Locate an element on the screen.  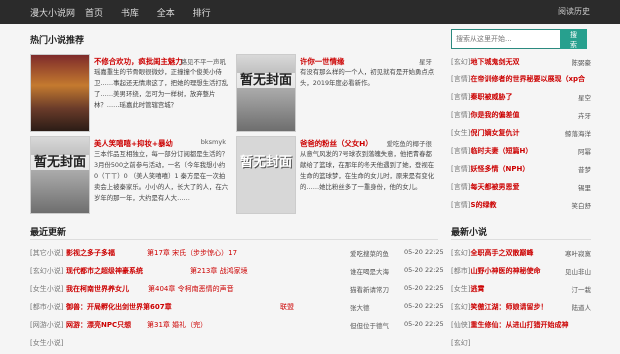
list-item: [言情]妖怪多情（NPH） 昔梦 is located at coordinates (521, 172).